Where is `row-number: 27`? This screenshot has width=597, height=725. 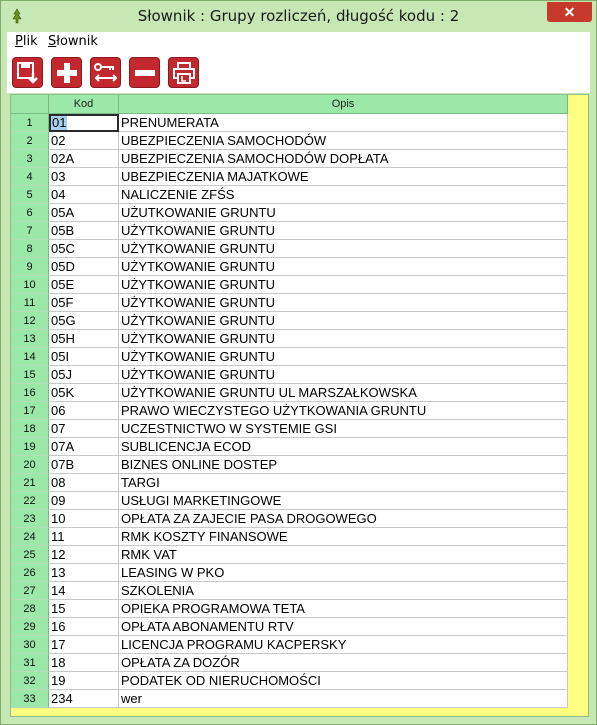
row-number: 27 is located at coordinates (30, 591).